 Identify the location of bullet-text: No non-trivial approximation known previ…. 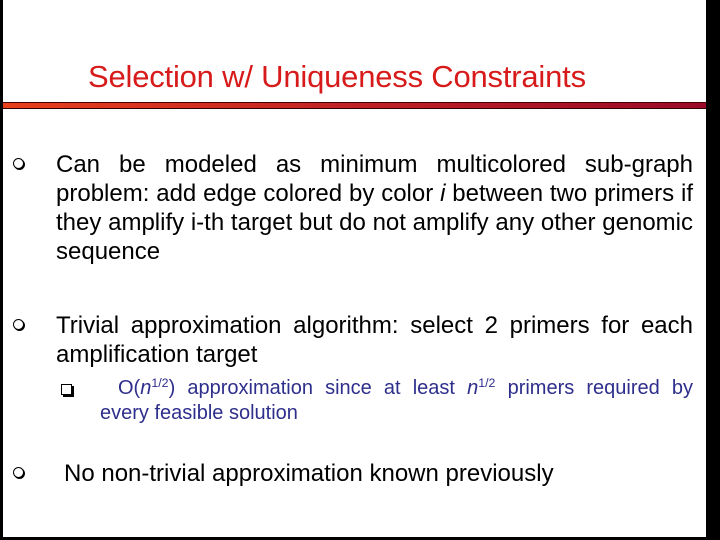
(309, 473).